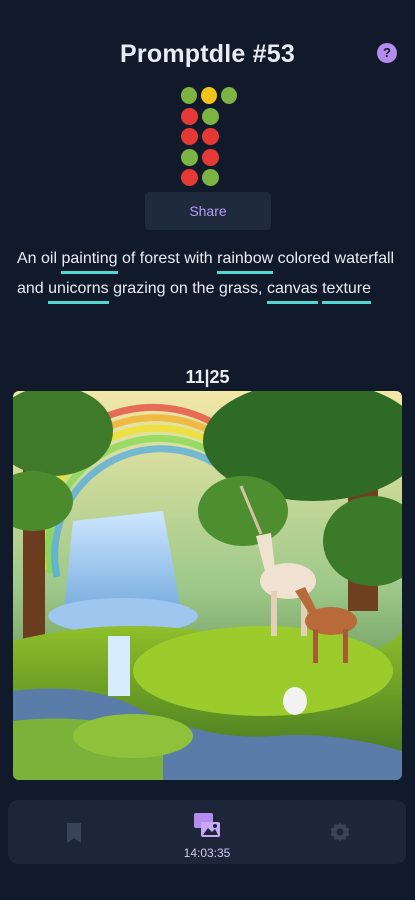 The height and width of the screenshot is (900, 415). Describe the element at coordinates (207, 54) in the screenshot. I see `page-title: Promptdle #53` at that location.